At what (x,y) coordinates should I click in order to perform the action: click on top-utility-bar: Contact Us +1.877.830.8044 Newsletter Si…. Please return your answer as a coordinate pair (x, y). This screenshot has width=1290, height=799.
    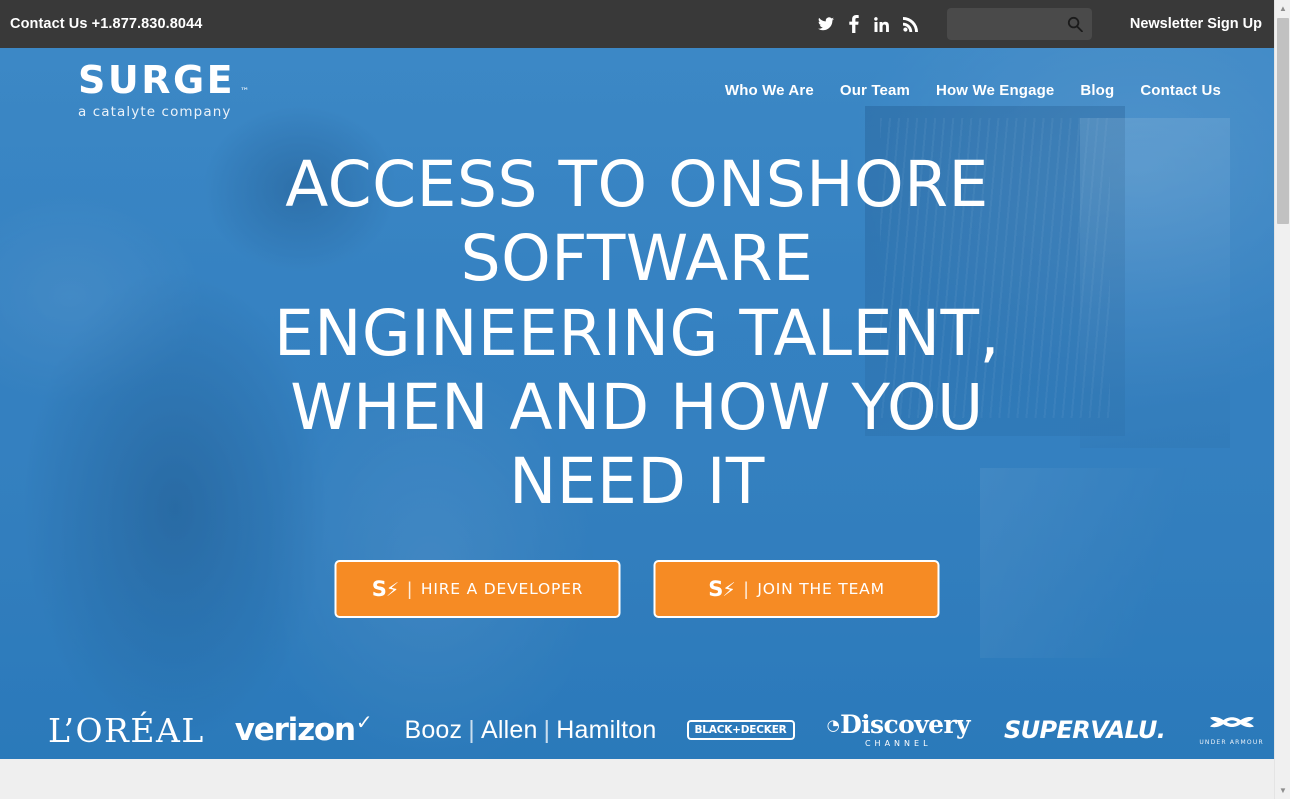
    Looking at the image, I should click on (637, 24).